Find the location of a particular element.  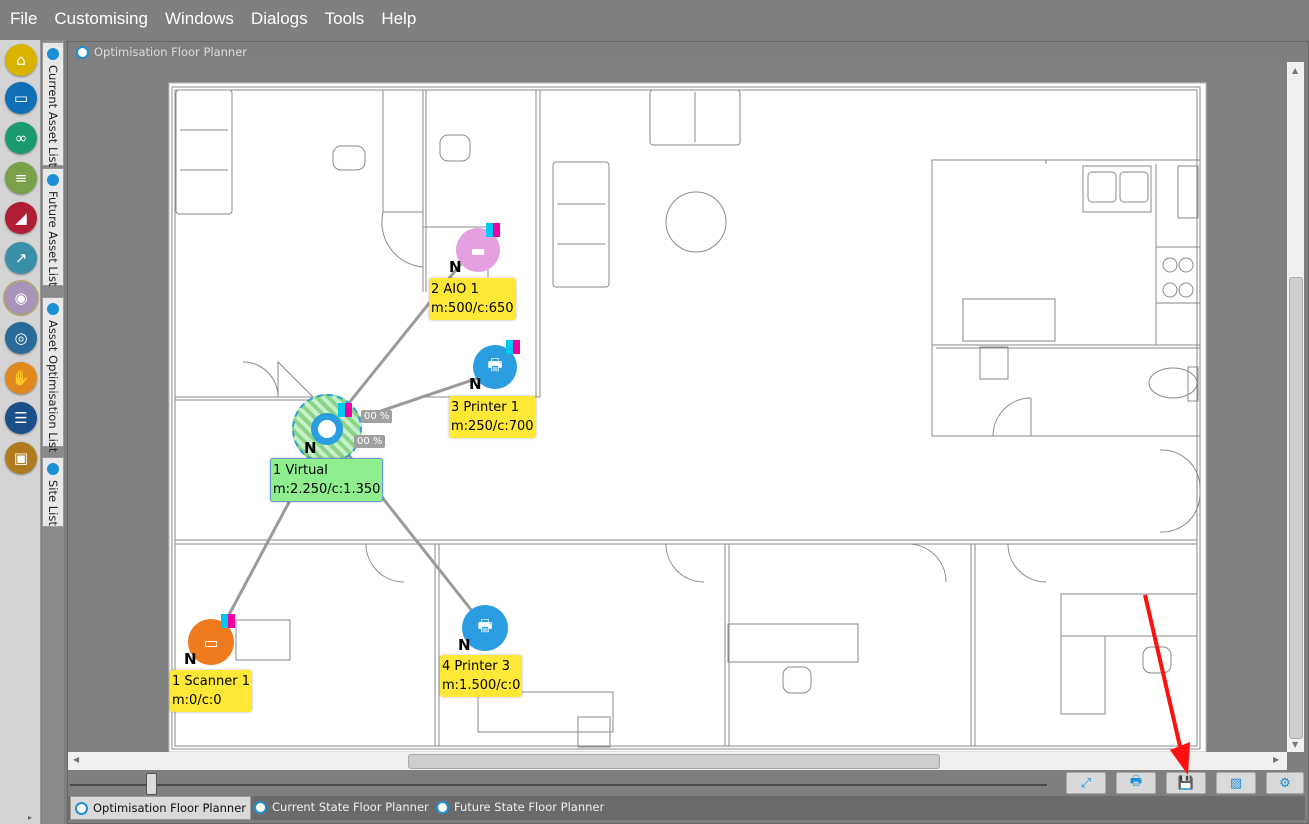

panel-title: Optimisation Floor Planner is located at coordinates (161, 52).